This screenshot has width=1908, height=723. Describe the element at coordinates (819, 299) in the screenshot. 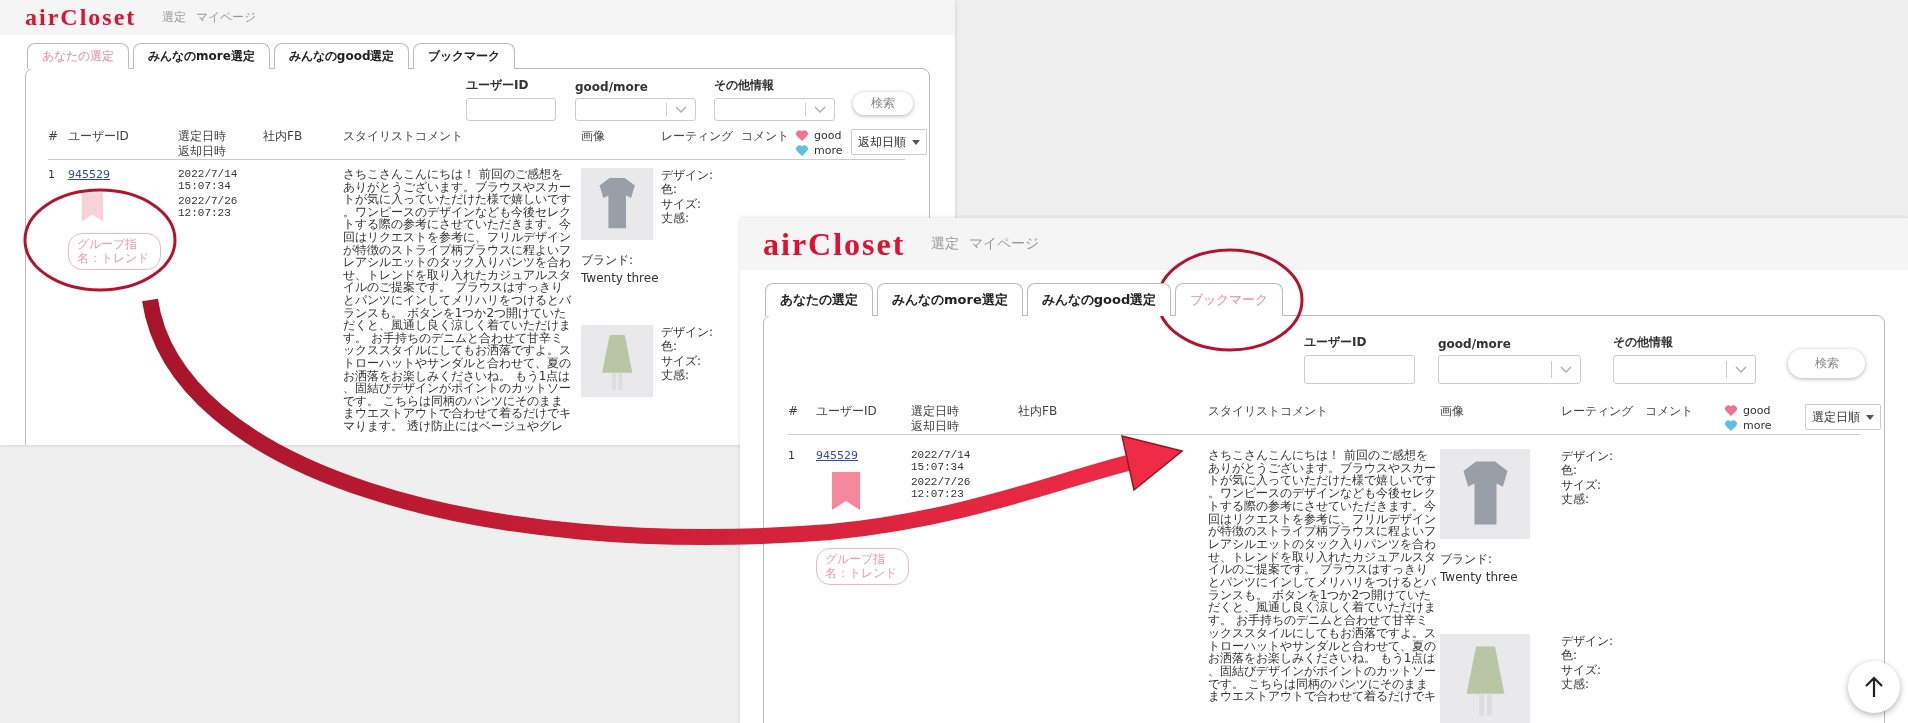

I see `tab: あなたの選定` at that location.